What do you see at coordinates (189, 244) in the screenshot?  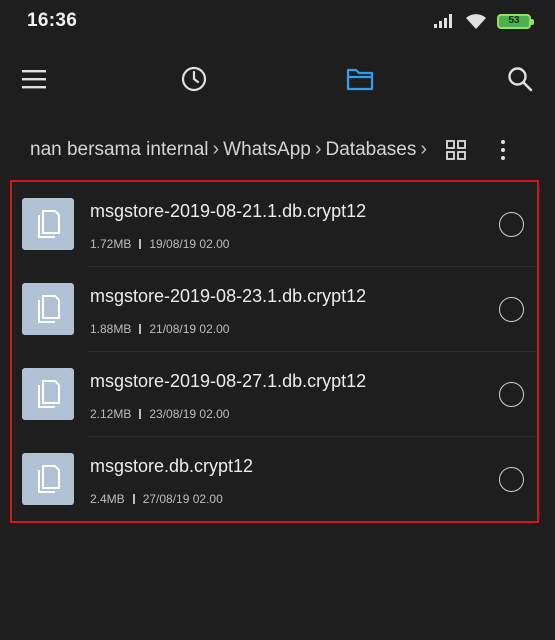 I see `file-date: 19/08/19 02.00` at bounding box center [189, 244].